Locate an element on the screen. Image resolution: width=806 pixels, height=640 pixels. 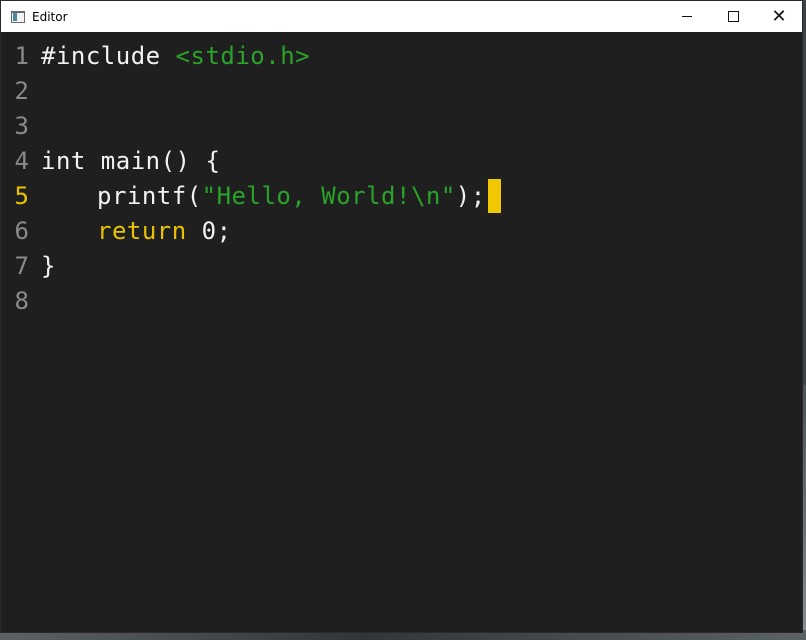
line-content: int main() { is located at coordinates (130, 161).